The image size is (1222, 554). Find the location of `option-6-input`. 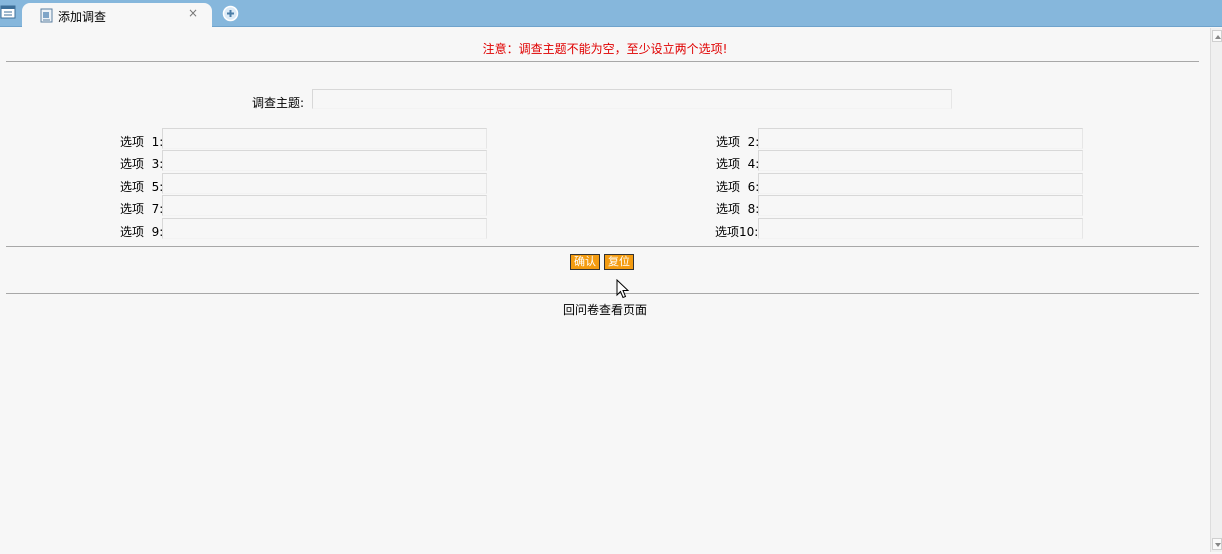

option-6-input is located at coordinates (920, 183).